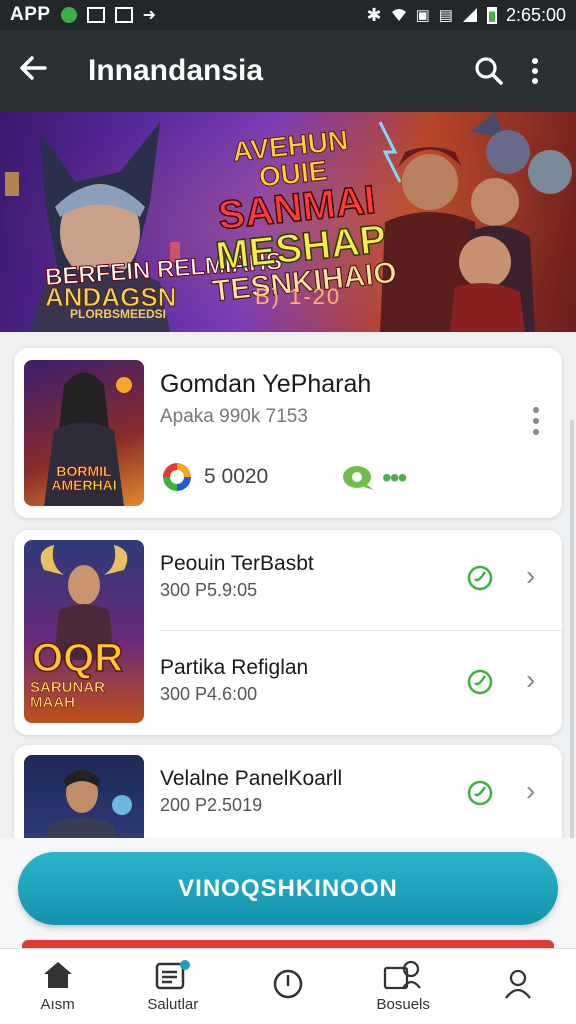  What do you see at coordinates (394, 477) in the screenshot?
I see `chat-dots-icon: •••` at bounding box center [394, 477].